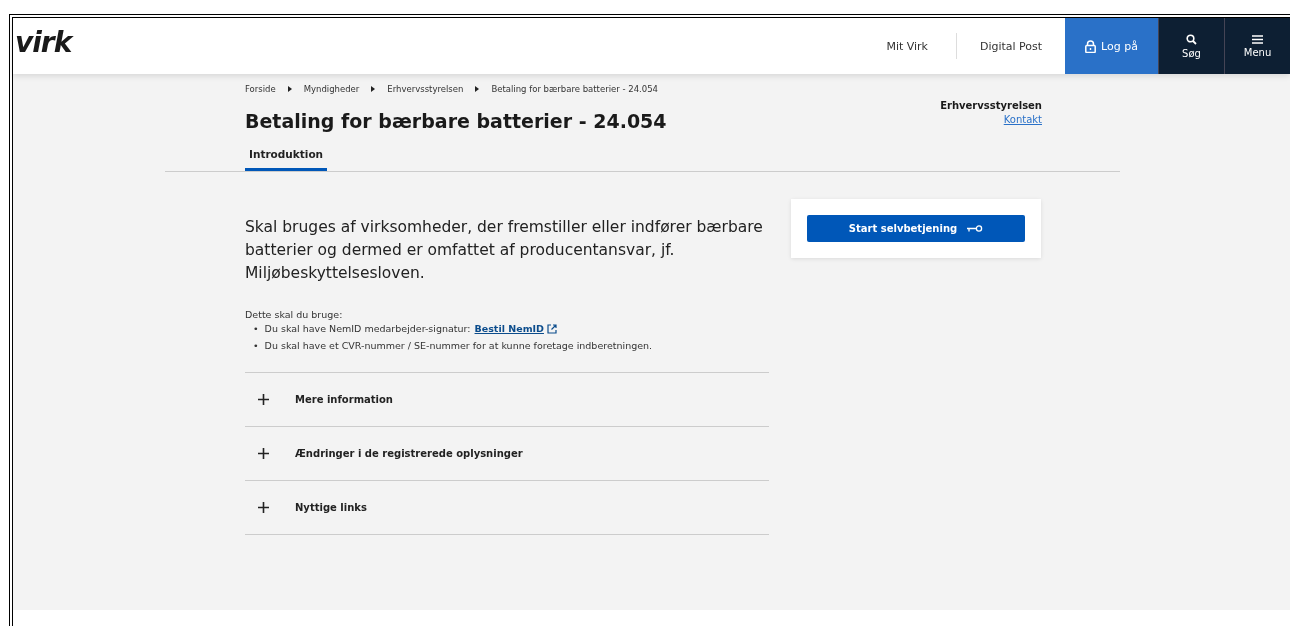  What do you see at coordinates (504, 250) in the screenshot?
I see `lead-text: Skal bruges af virksomheder, der fremstiller eller indfører bærbare batterier og dermed er omfattet af producentansvar, jf. Miljøbeskyttelsesloven.` at bounding box center [504, 250].